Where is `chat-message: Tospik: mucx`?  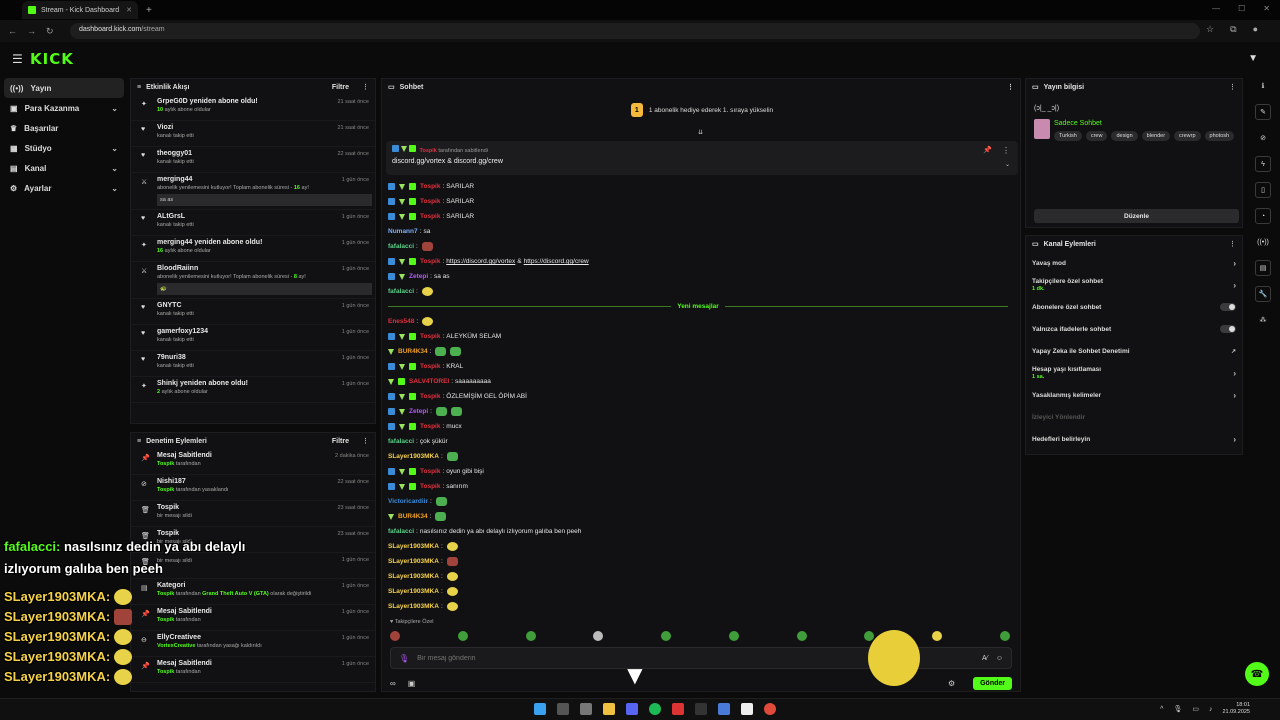
chat-message: Tospik: mucx is located at coordinates (698, 426).